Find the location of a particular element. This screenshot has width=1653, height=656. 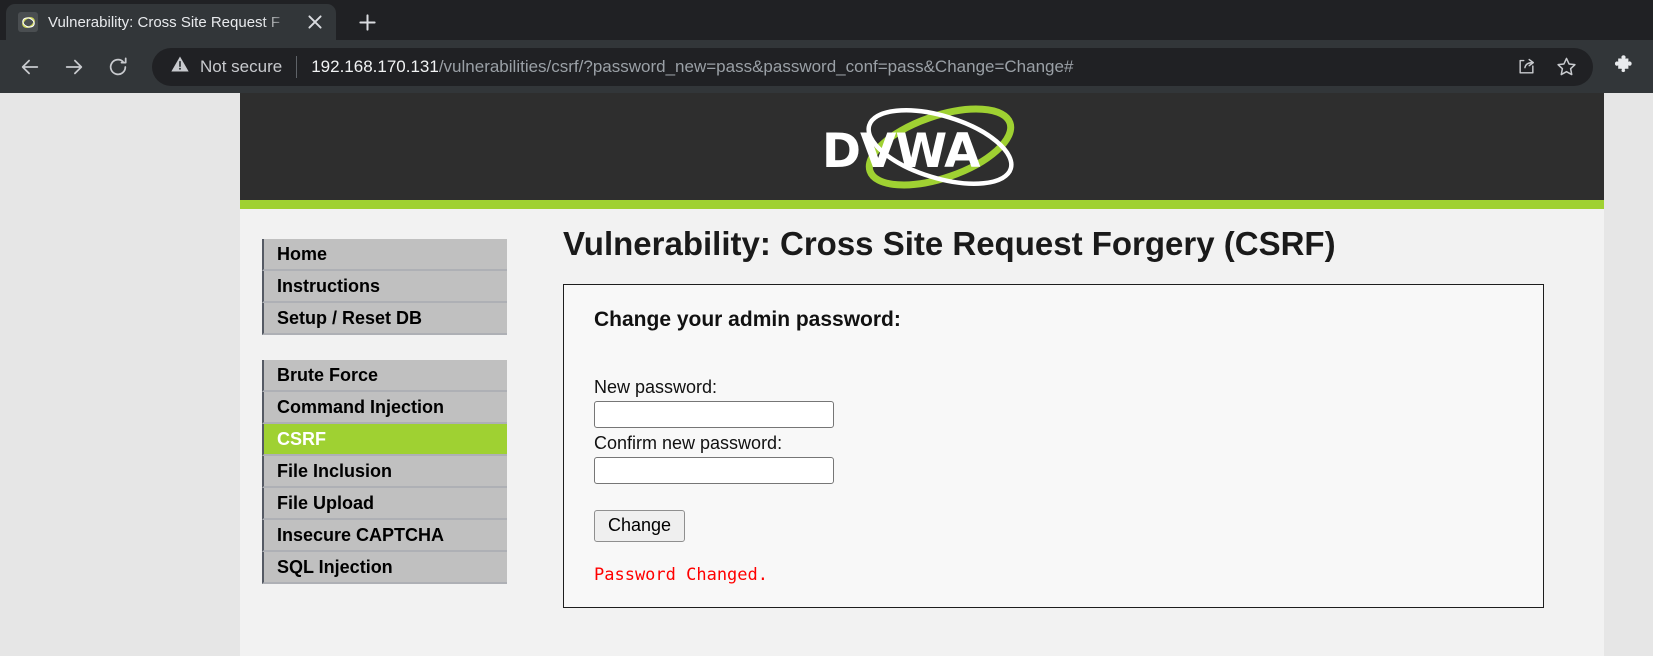

forward-arrow-icon is located at coordinates (74, 67).